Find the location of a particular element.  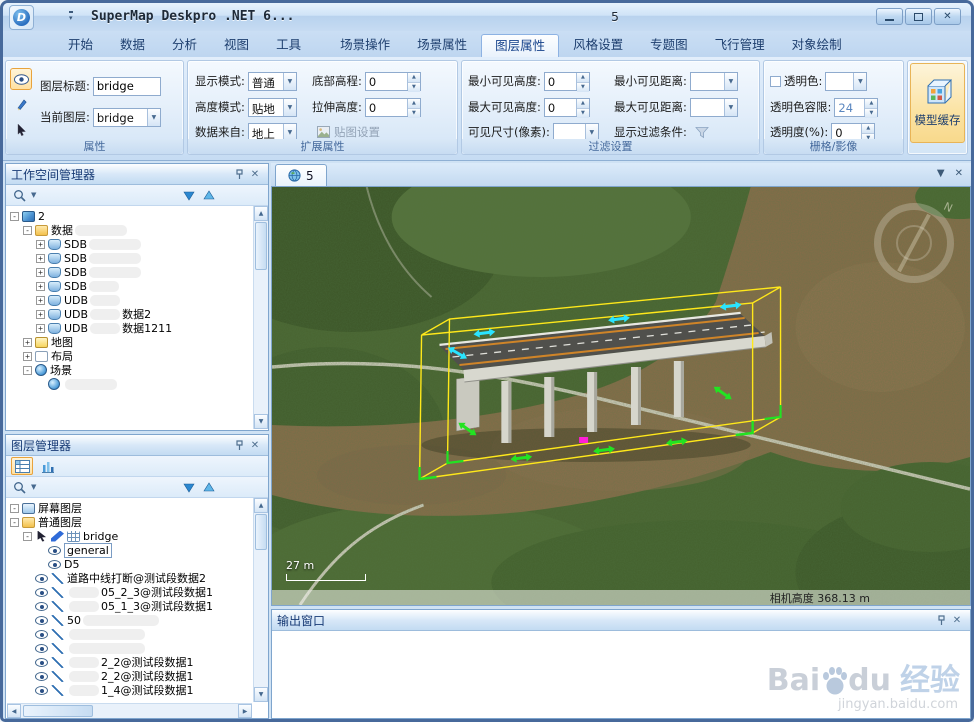

tree-item: + UDB 数据1211 is located at coordinates (129, 328).